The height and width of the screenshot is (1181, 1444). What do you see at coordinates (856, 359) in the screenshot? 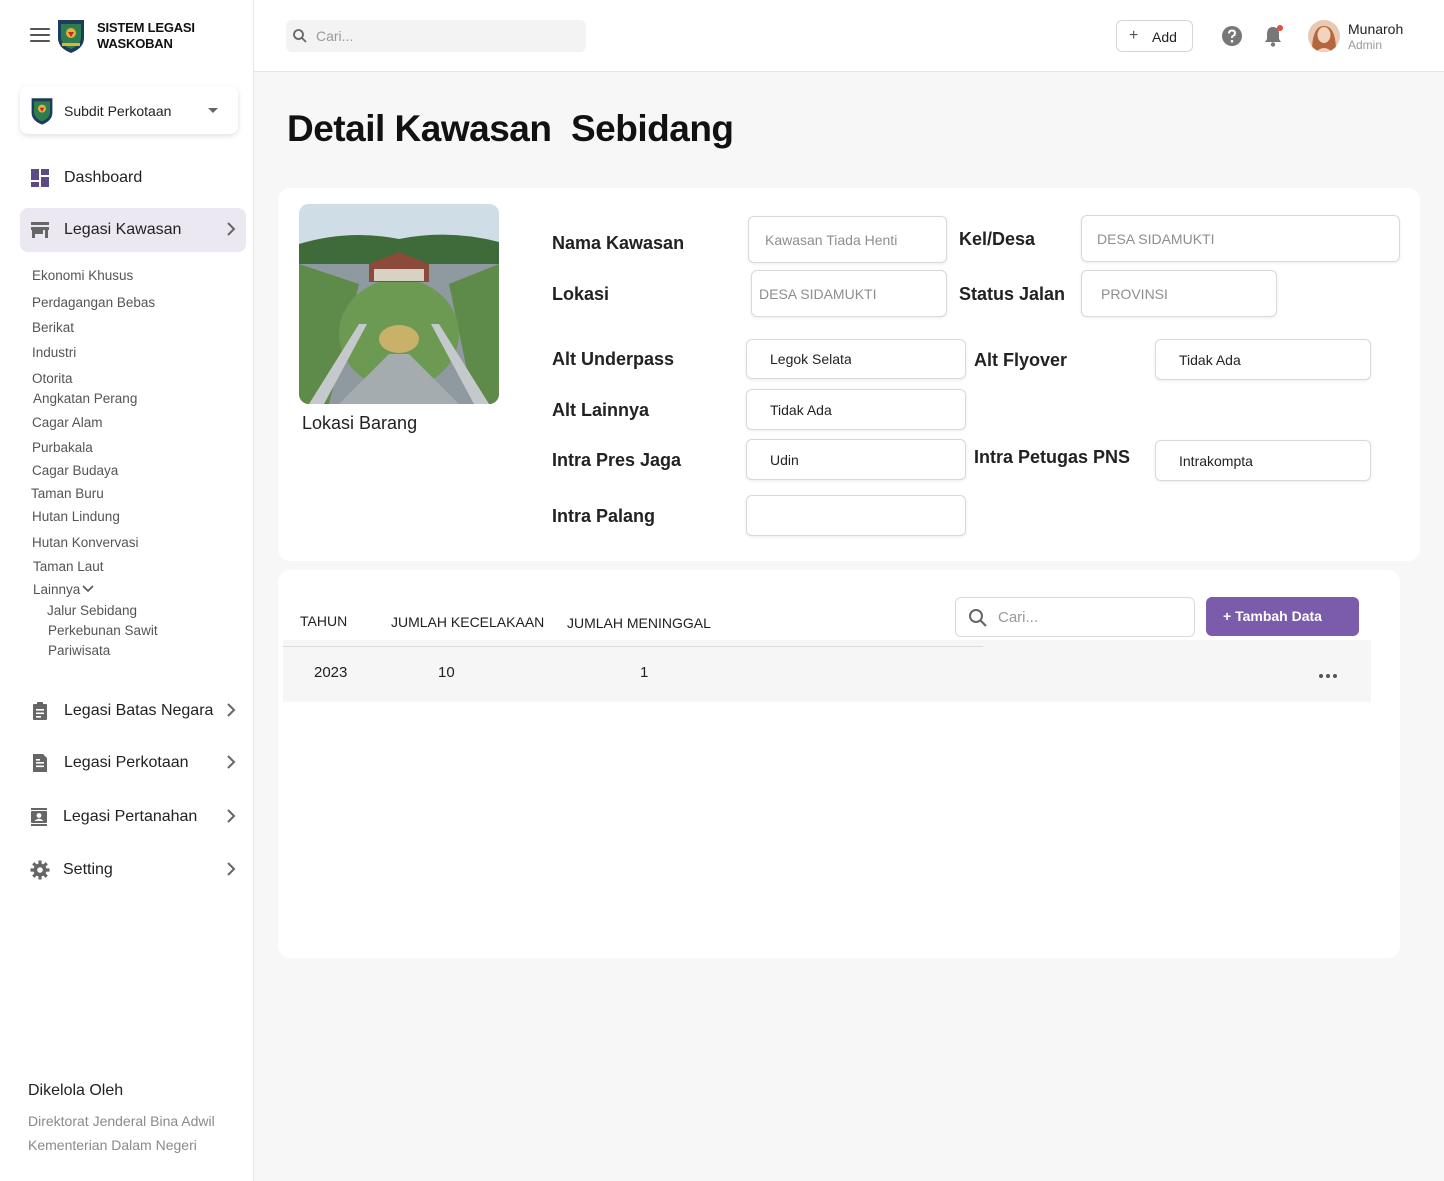
I see `input-alt-underpass: Legok Selatan` at bounding box center [856, 359].